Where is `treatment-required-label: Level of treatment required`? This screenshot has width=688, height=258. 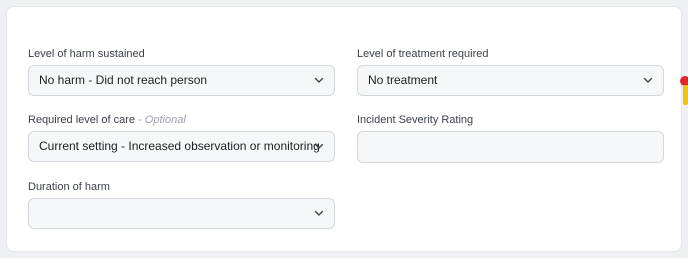
treatment-required-label: Level of treatment required is located at coordinates (423, 54).